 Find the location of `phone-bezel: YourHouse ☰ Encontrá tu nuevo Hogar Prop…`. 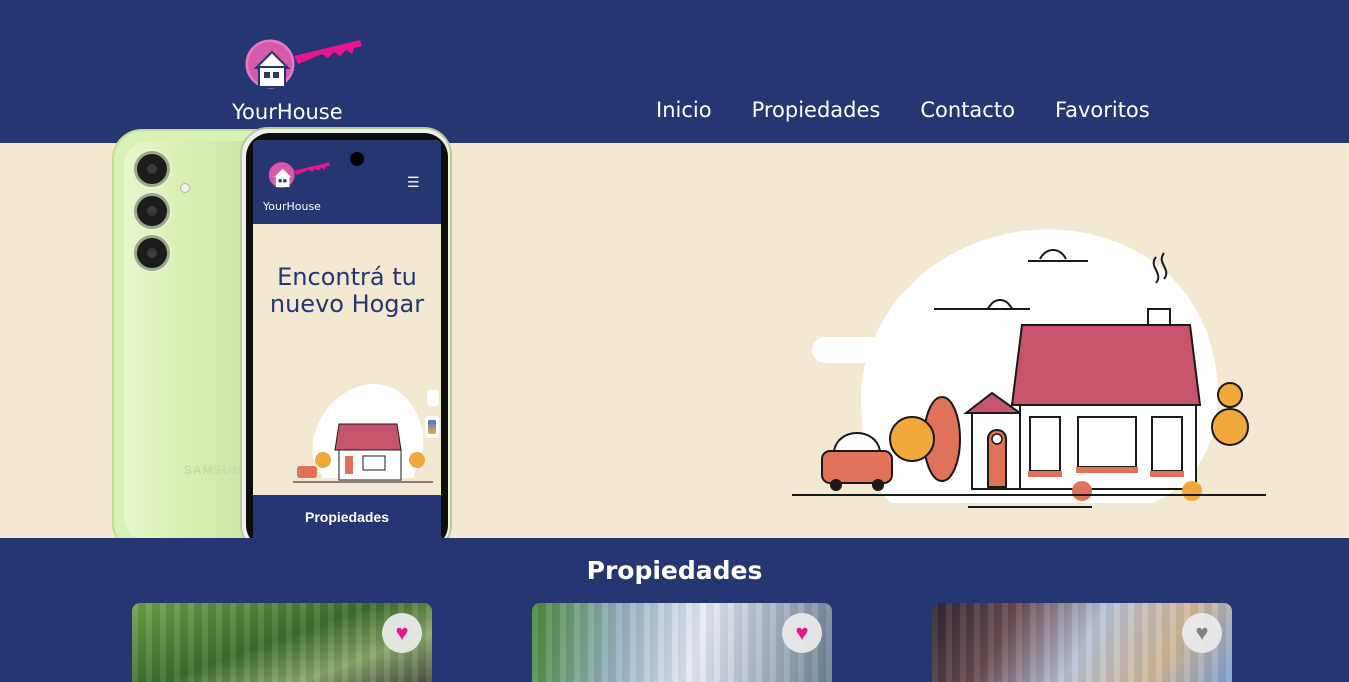

phone-bezel: YourHouse ☰ Encontrá tu nuevo Hogar Prop… is located at coordinates (347, 341).